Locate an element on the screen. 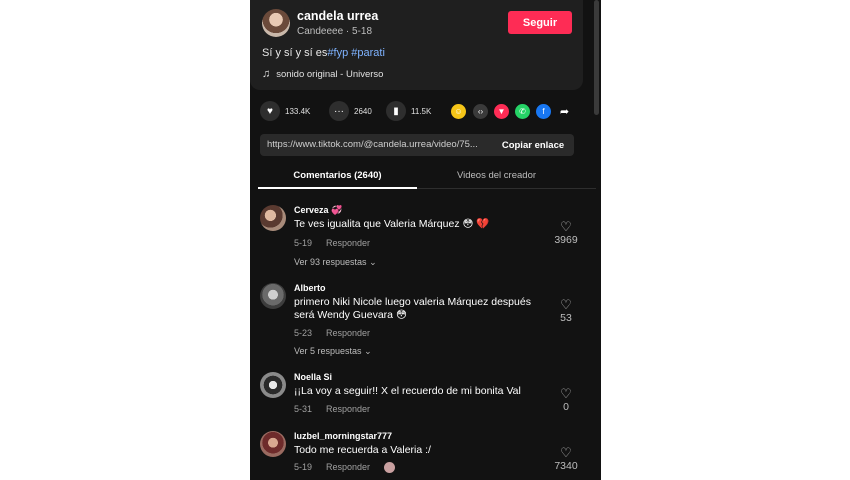  comment-meta: 5-31 Responder is located at coordinates (332, 409).